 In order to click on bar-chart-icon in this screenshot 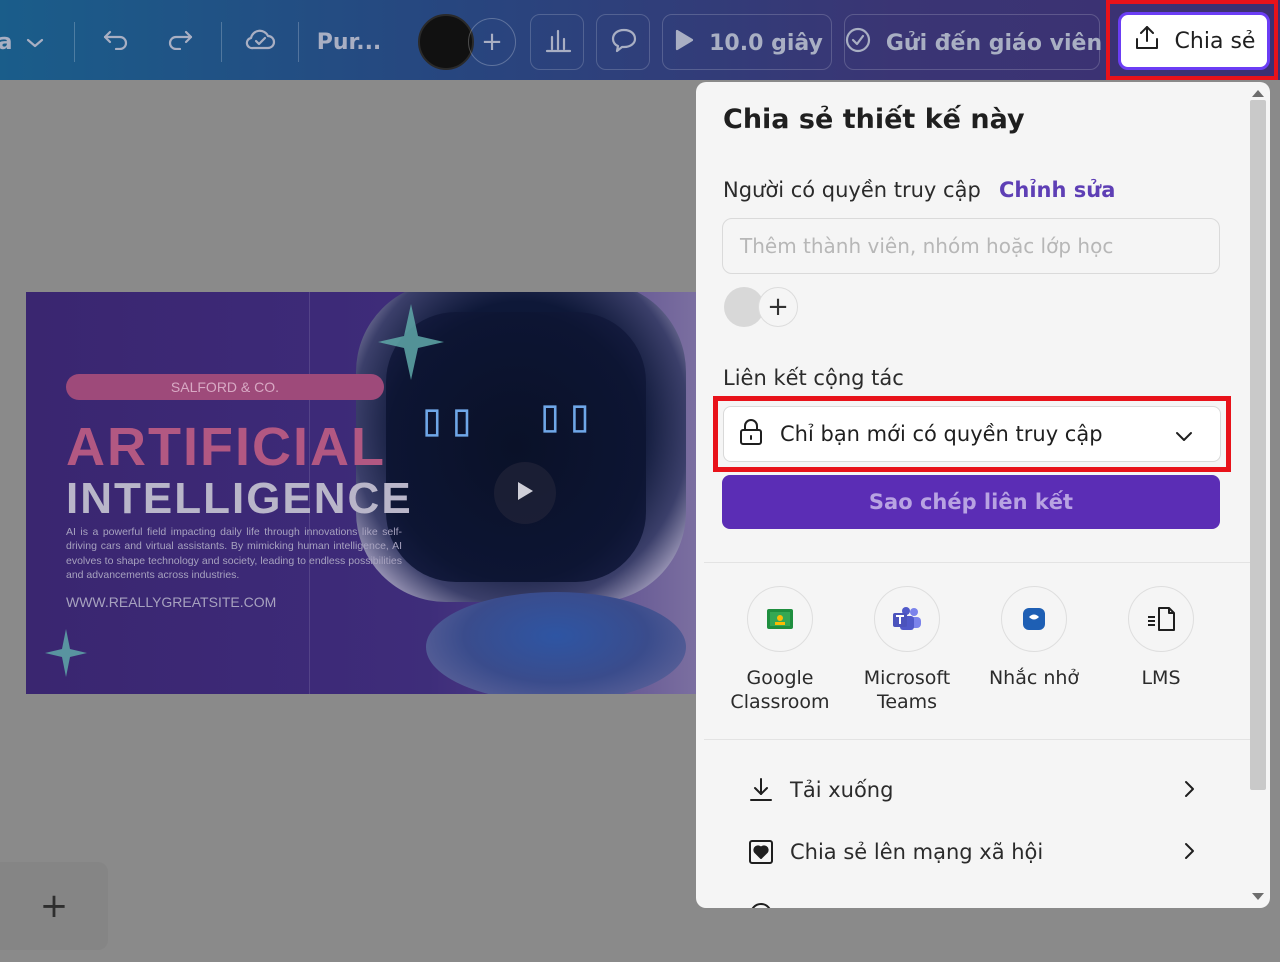, I will do `click(558, 43)`.